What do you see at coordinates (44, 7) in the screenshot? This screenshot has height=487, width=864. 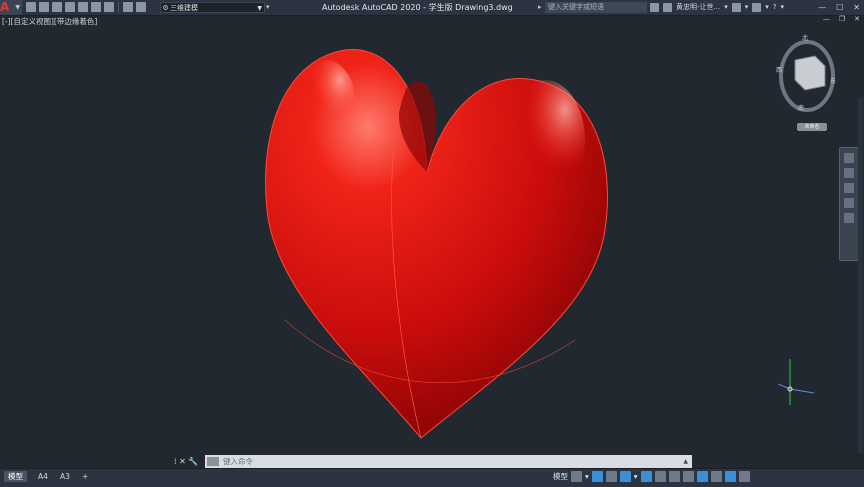 I see `open-folder-icon` at bounding box center [44, 7].